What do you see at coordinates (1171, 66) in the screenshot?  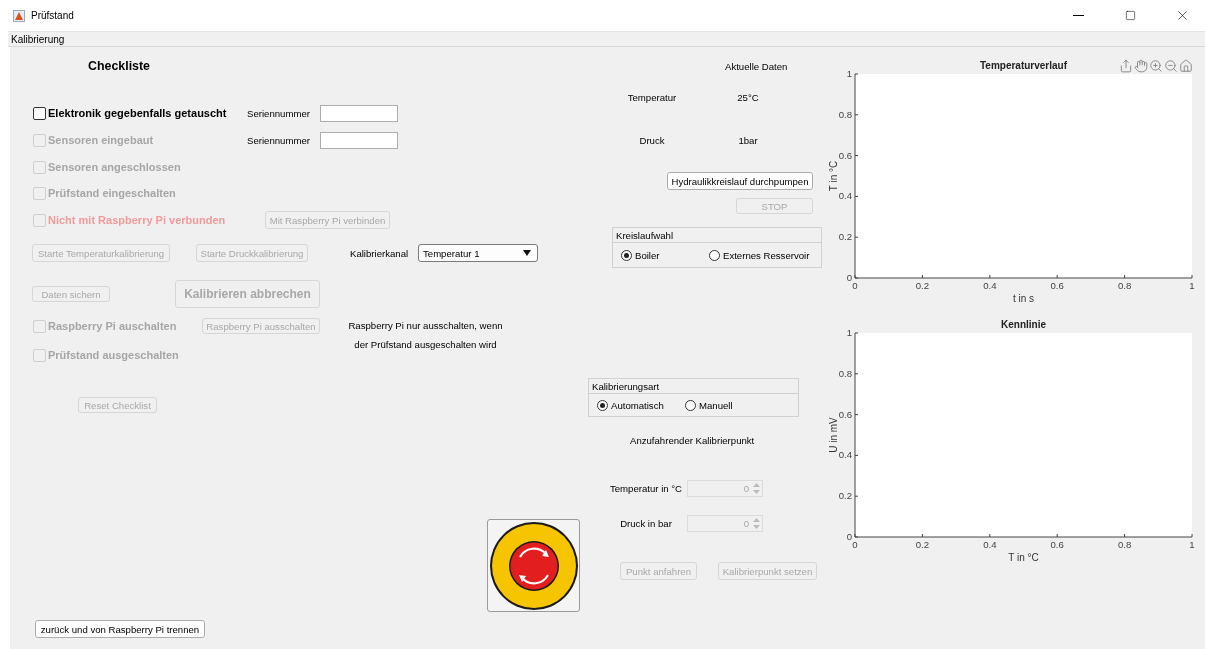 I see `zoom-out-icon` at bounding box center [1171, 66].